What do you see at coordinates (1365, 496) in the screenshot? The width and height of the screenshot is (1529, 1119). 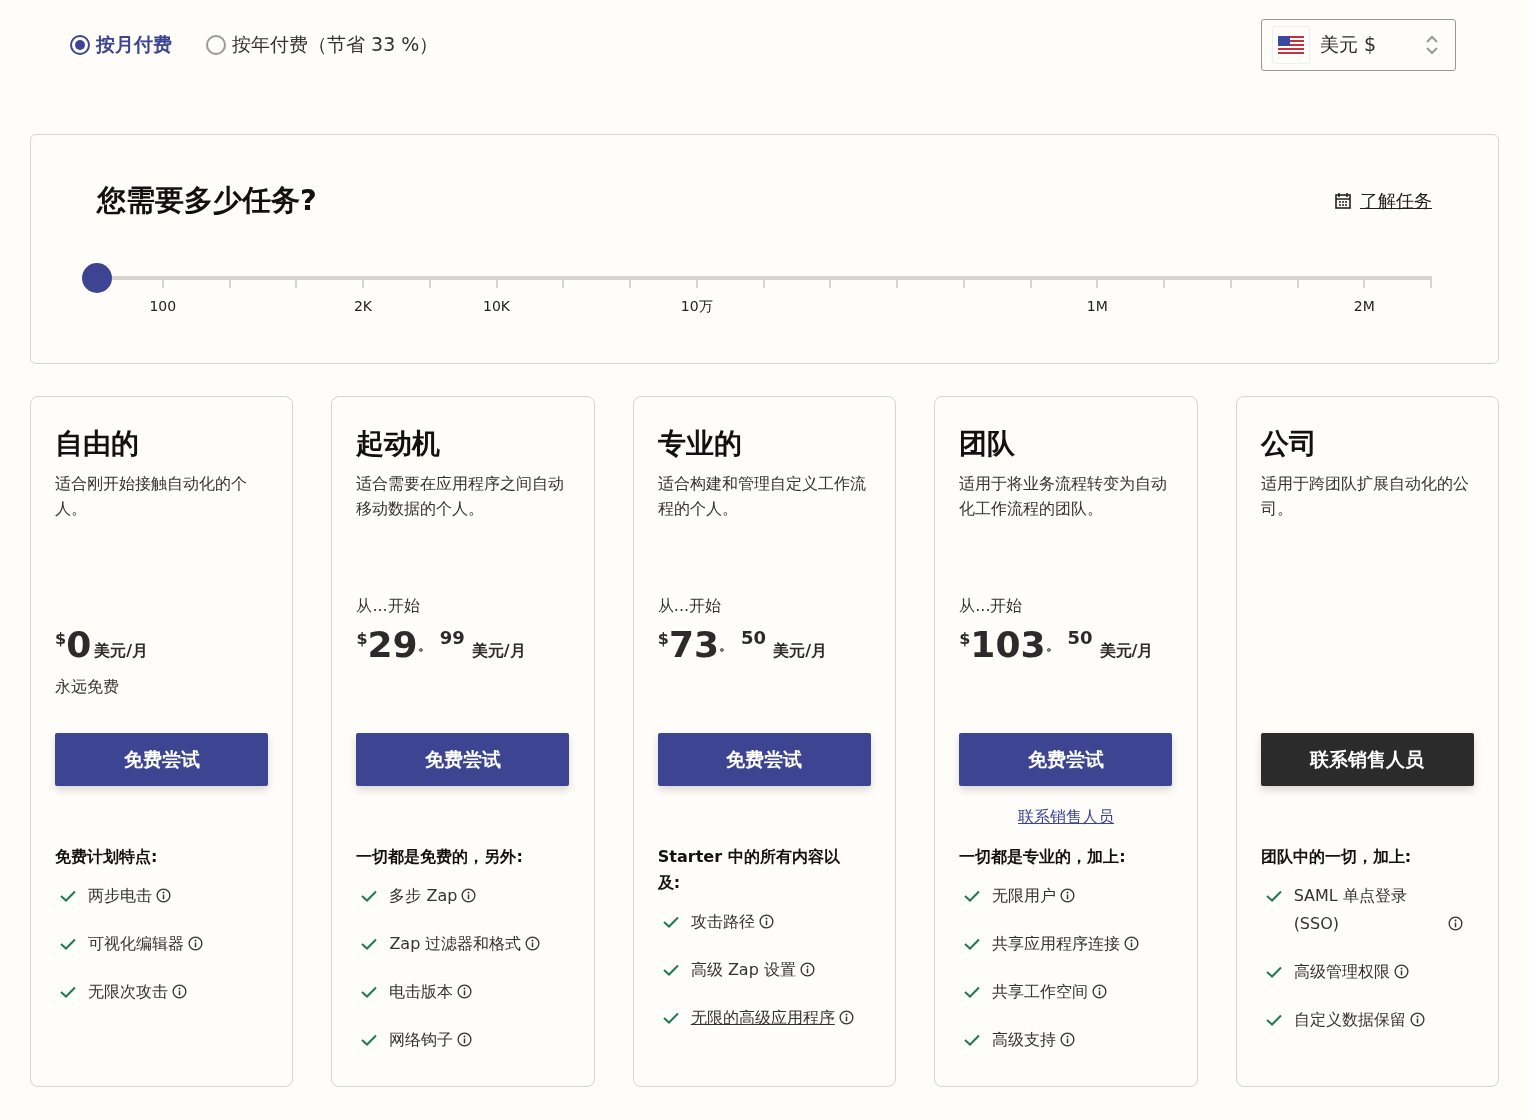 I see `plan-description: 适用于跨团队扩展自动化的公司。` at bounding box center [1365, 496].